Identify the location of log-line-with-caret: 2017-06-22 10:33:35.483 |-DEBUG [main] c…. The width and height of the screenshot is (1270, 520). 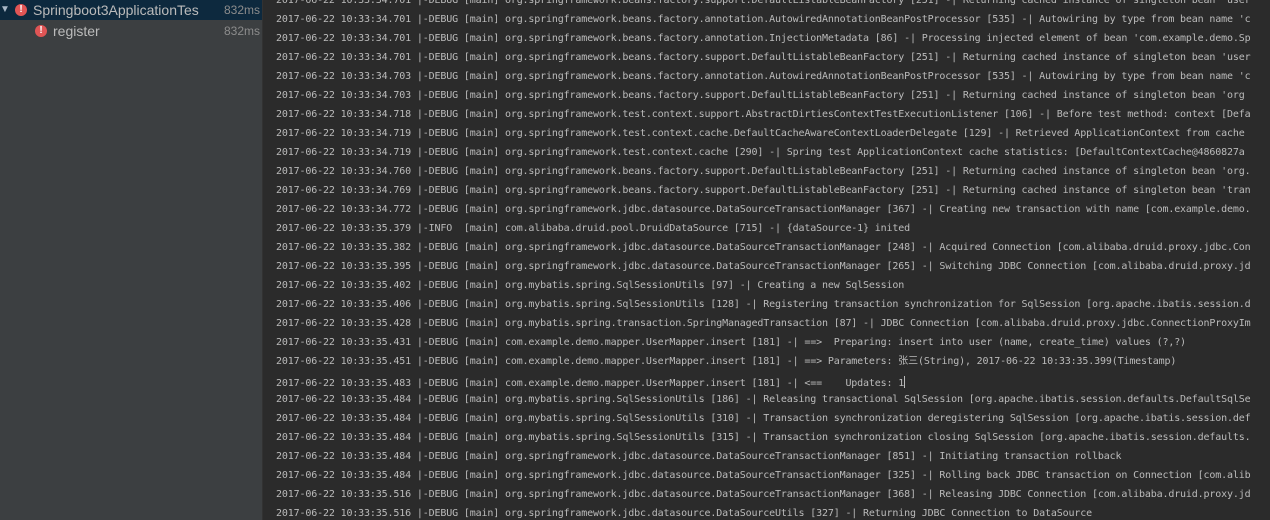
(591, 380).